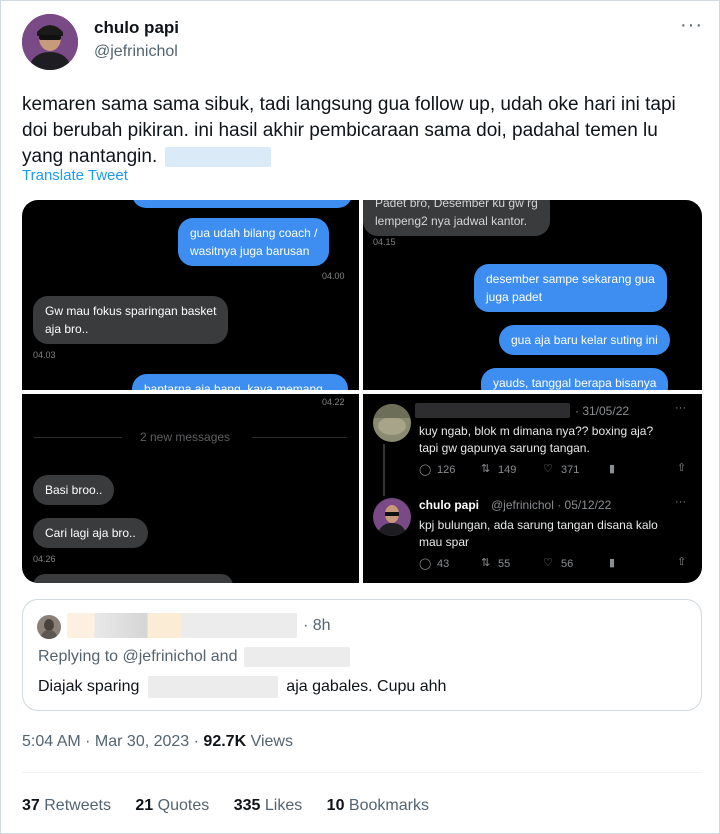  Describe the element at coordinates (551, 505) in the screenshot. I see `reply-author-handle: @jefrinichol · 05/12/22` at that location.